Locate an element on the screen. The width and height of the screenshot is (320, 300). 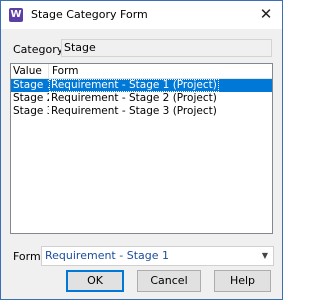
category-label: Category: is located at coordinates (40, 49).